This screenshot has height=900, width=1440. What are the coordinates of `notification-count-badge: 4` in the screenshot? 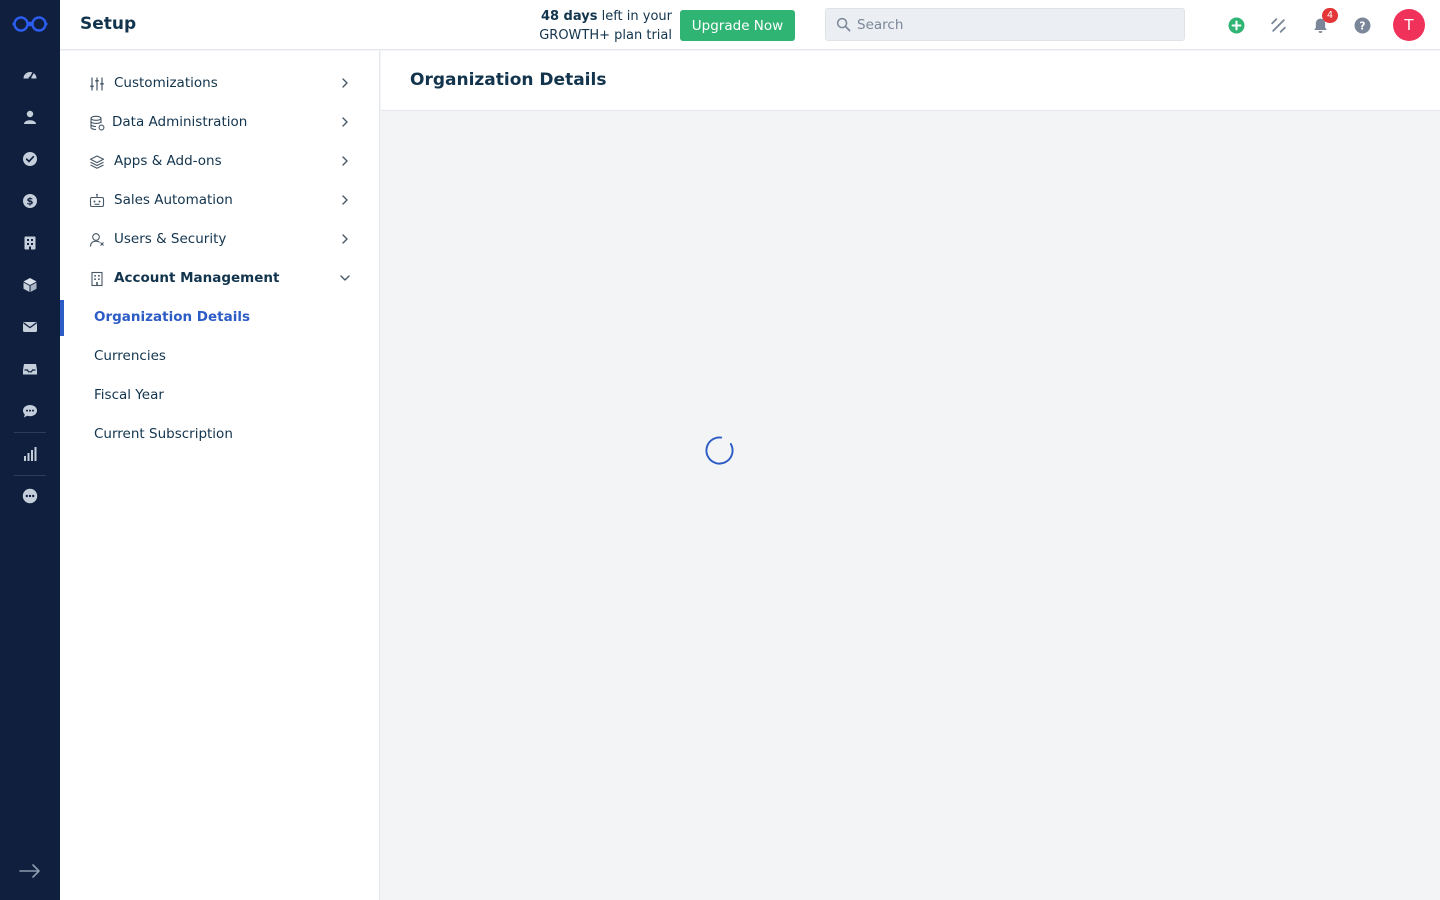 It's located at (1330, 15).